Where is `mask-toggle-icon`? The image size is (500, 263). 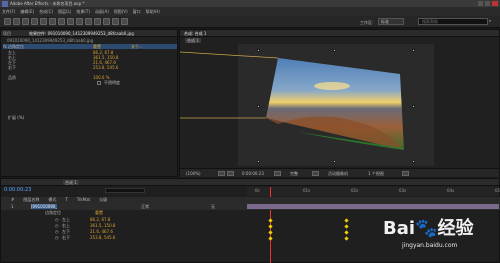
mask-toggle-icon is located at coordinates (230, 173).